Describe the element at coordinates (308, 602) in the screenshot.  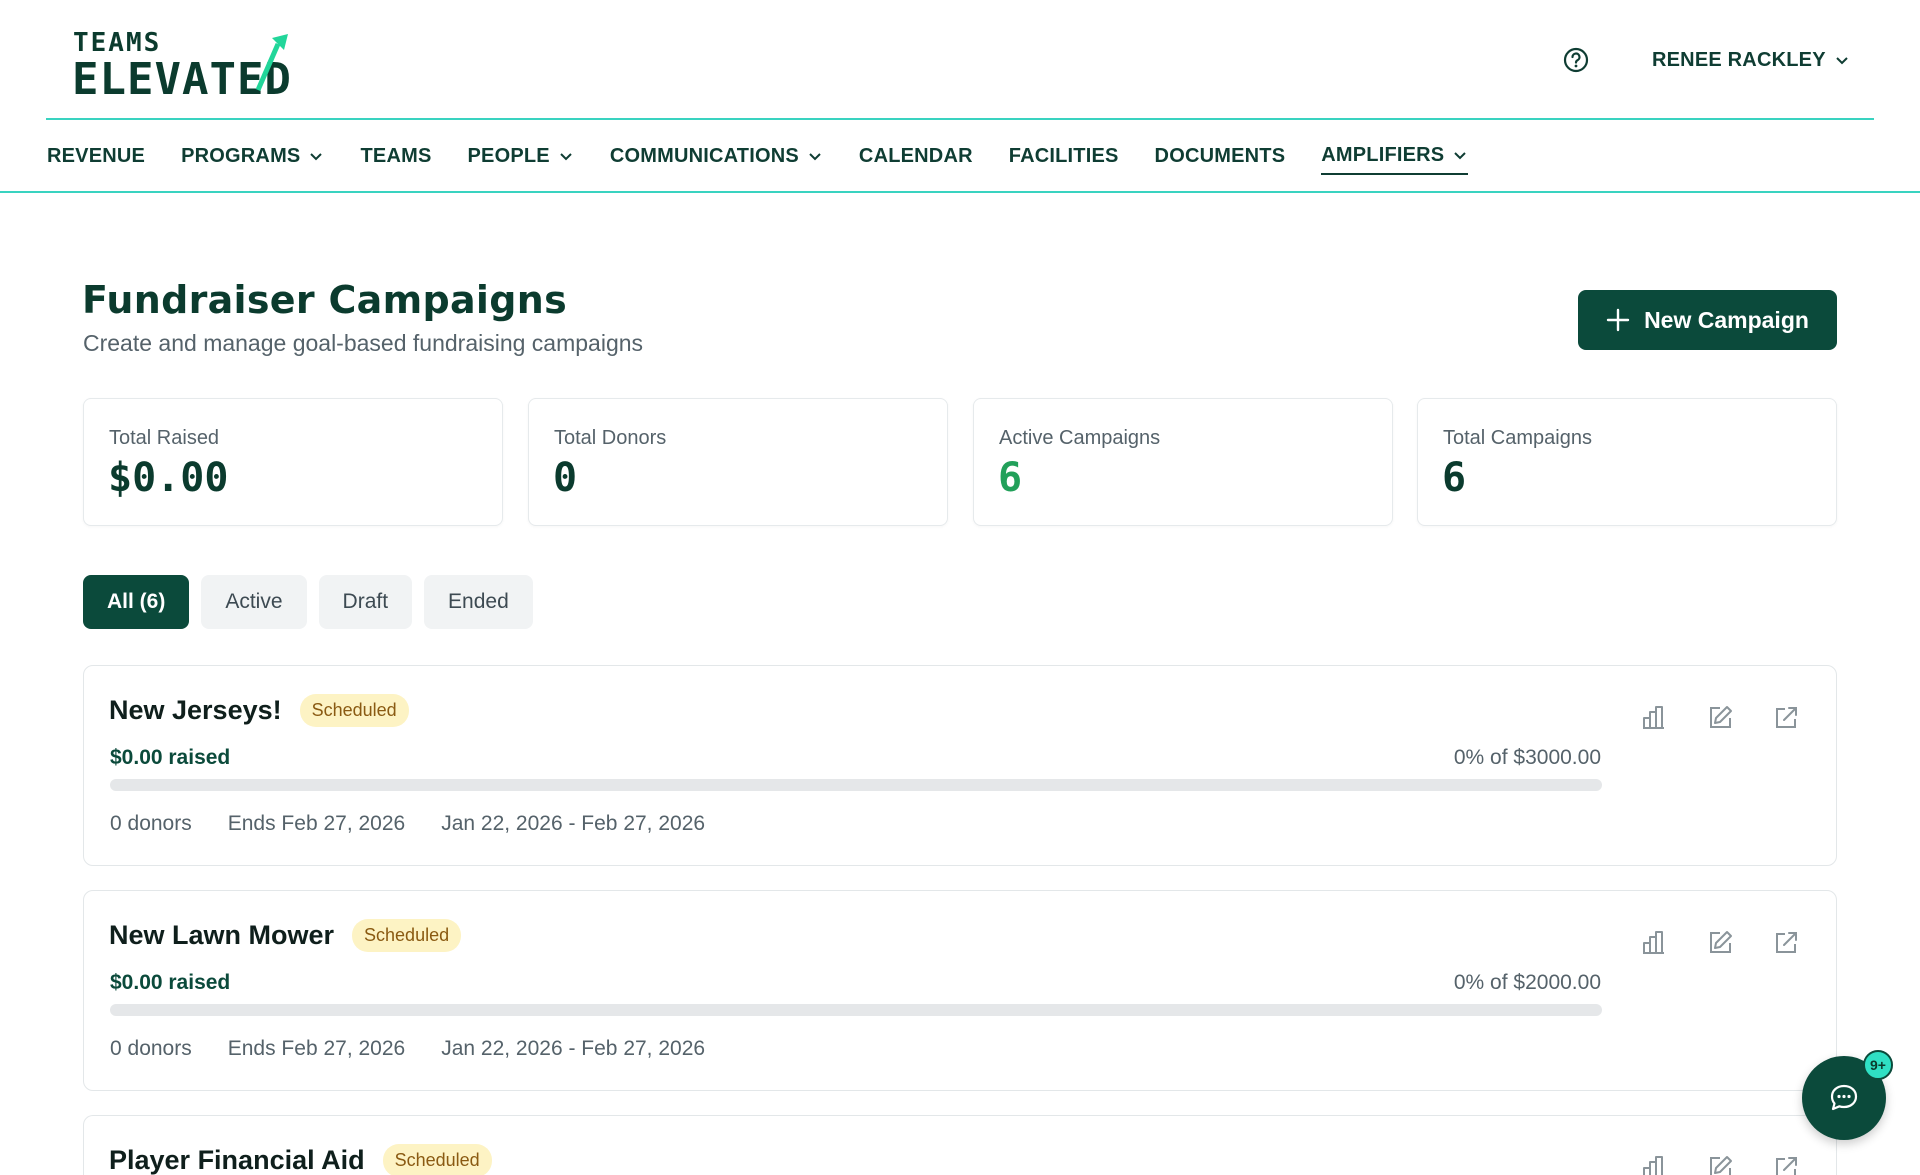
I see `status-filters: All (6) Active Draft Ended` at that location.